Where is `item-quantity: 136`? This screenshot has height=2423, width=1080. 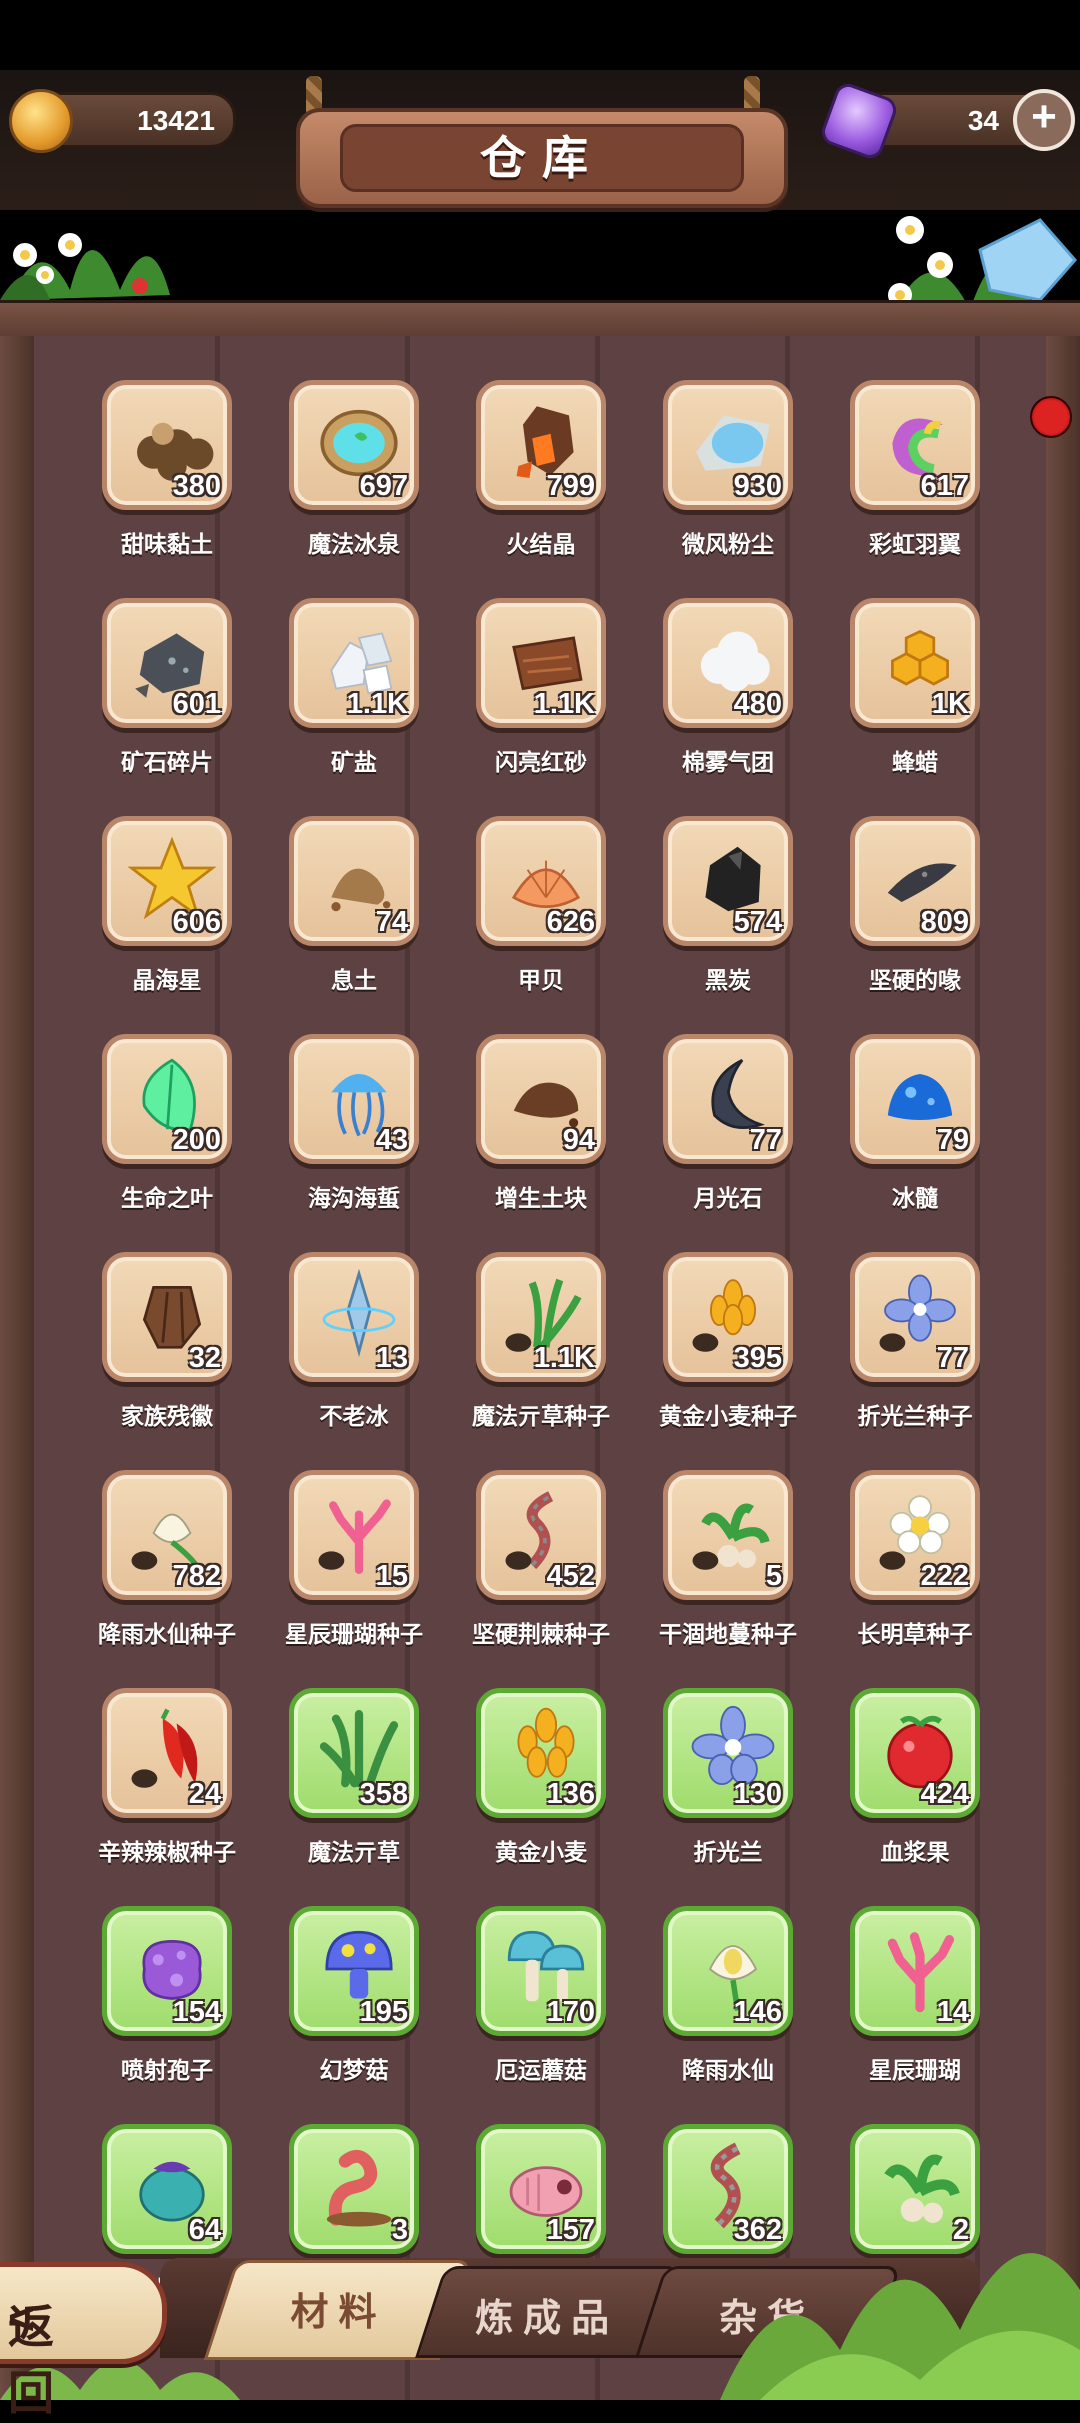 item-quantity: 136 is located at coordinates (570, 1794).